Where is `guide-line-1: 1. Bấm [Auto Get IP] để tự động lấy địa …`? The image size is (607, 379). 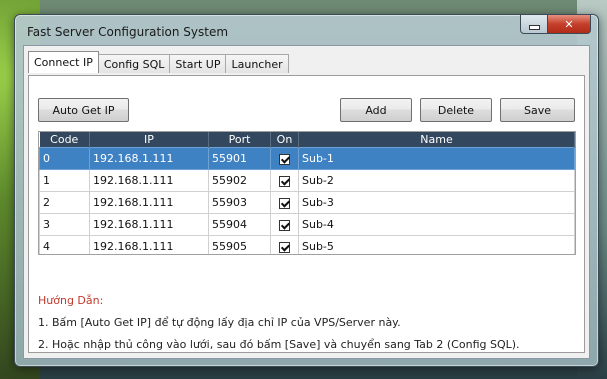
guide-line-1: 1. Bấm [Auto Get IP] để tự động lấy địa … is located at coordinates (219, 322).